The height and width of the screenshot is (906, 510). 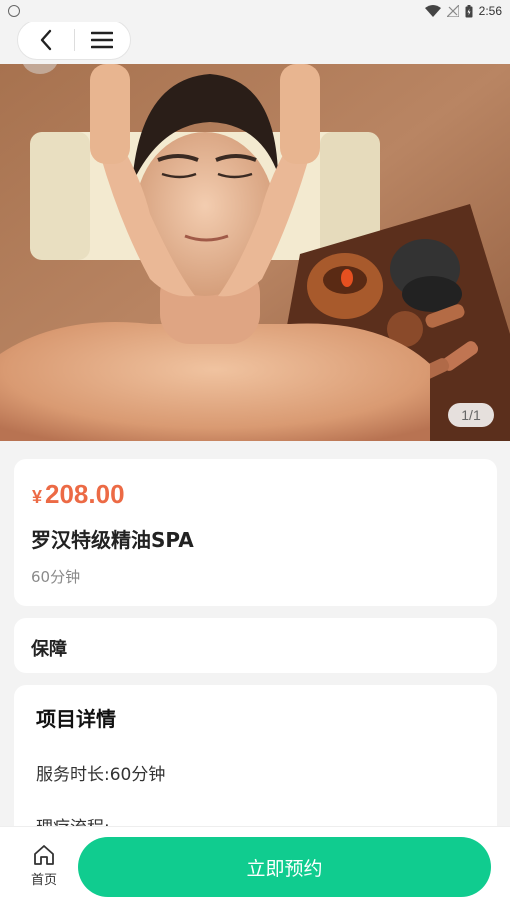 I want to click on price: ¥ 208.00, so click(x=78, y=494).